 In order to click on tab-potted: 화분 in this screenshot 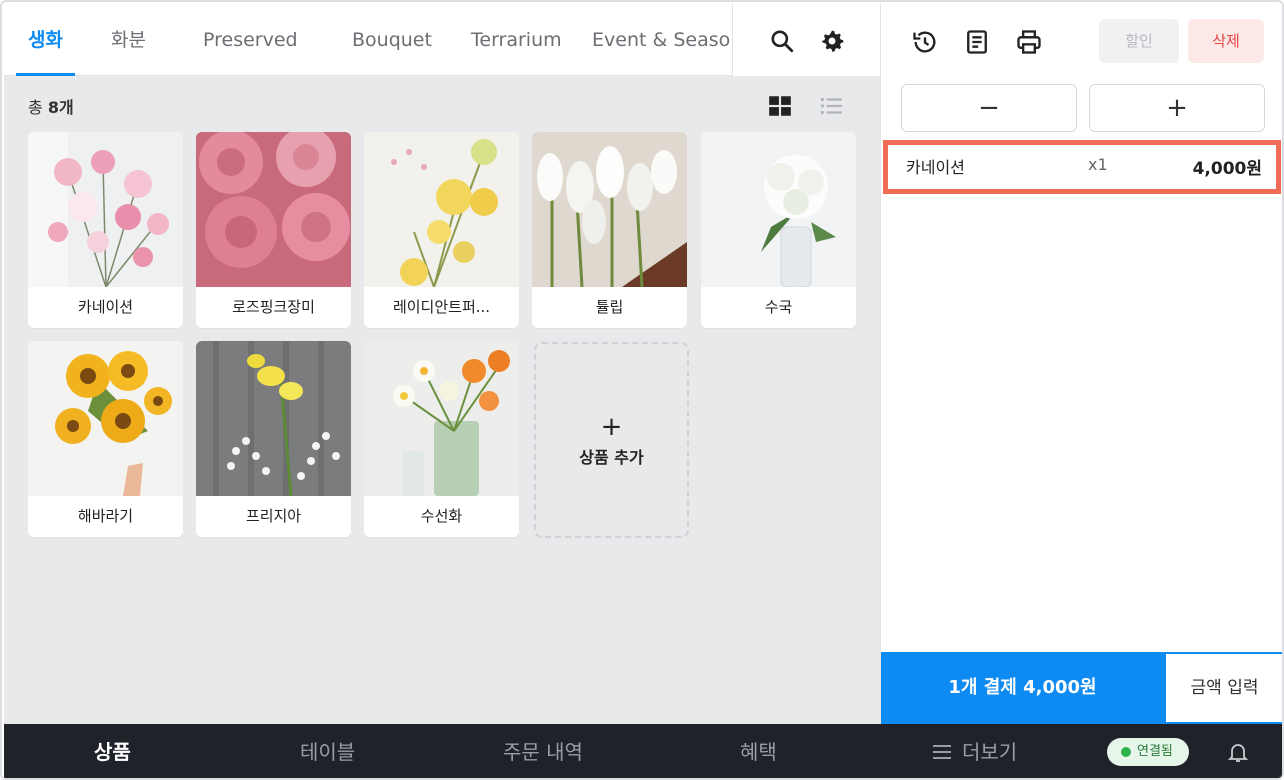, I will do `click(128, 40)`.